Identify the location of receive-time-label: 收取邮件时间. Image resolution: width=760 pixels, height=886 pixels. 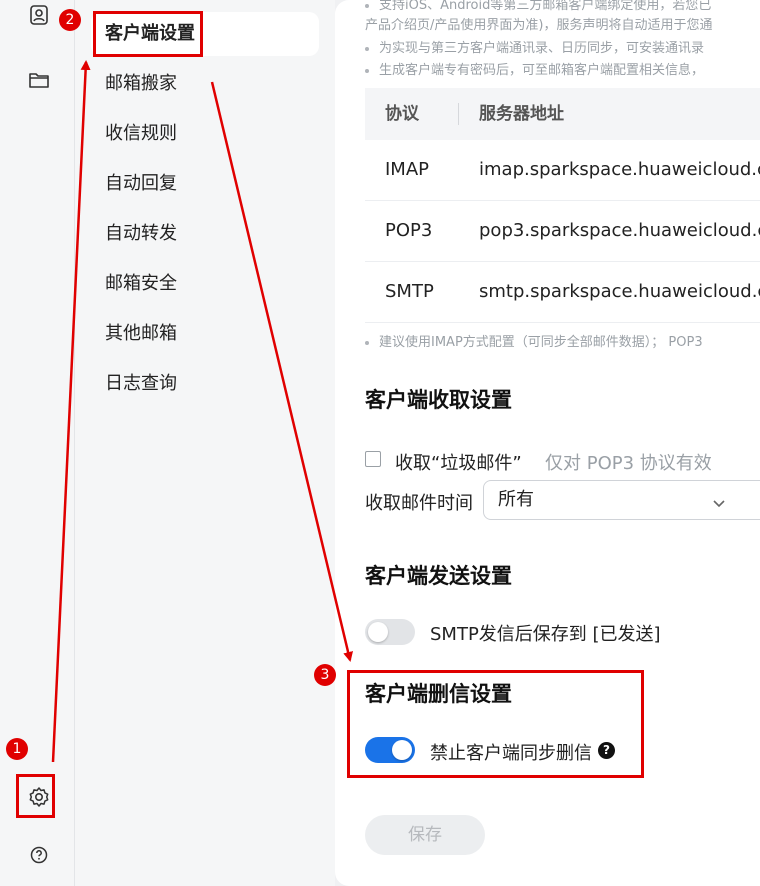
(419, 503).